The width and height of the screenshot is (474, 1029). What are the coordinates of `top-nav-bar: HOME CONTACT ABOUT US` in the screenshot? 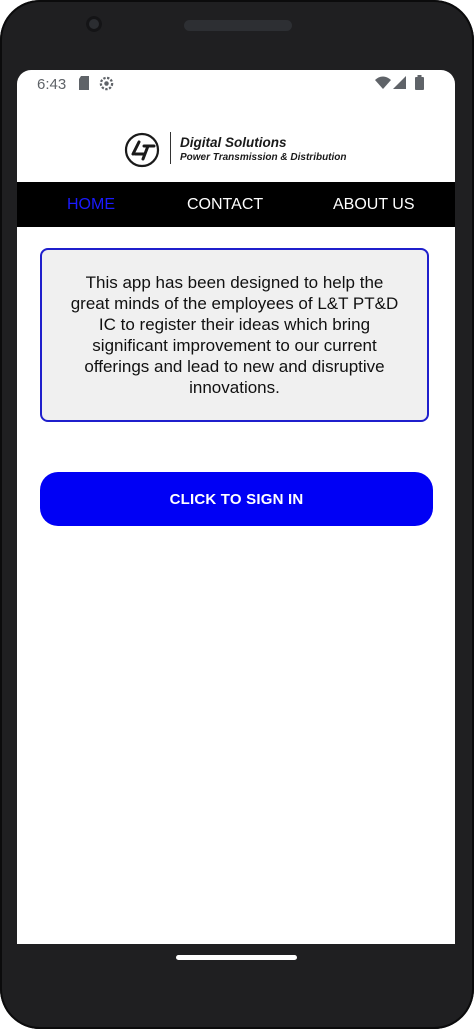 It's located at (236, 204).